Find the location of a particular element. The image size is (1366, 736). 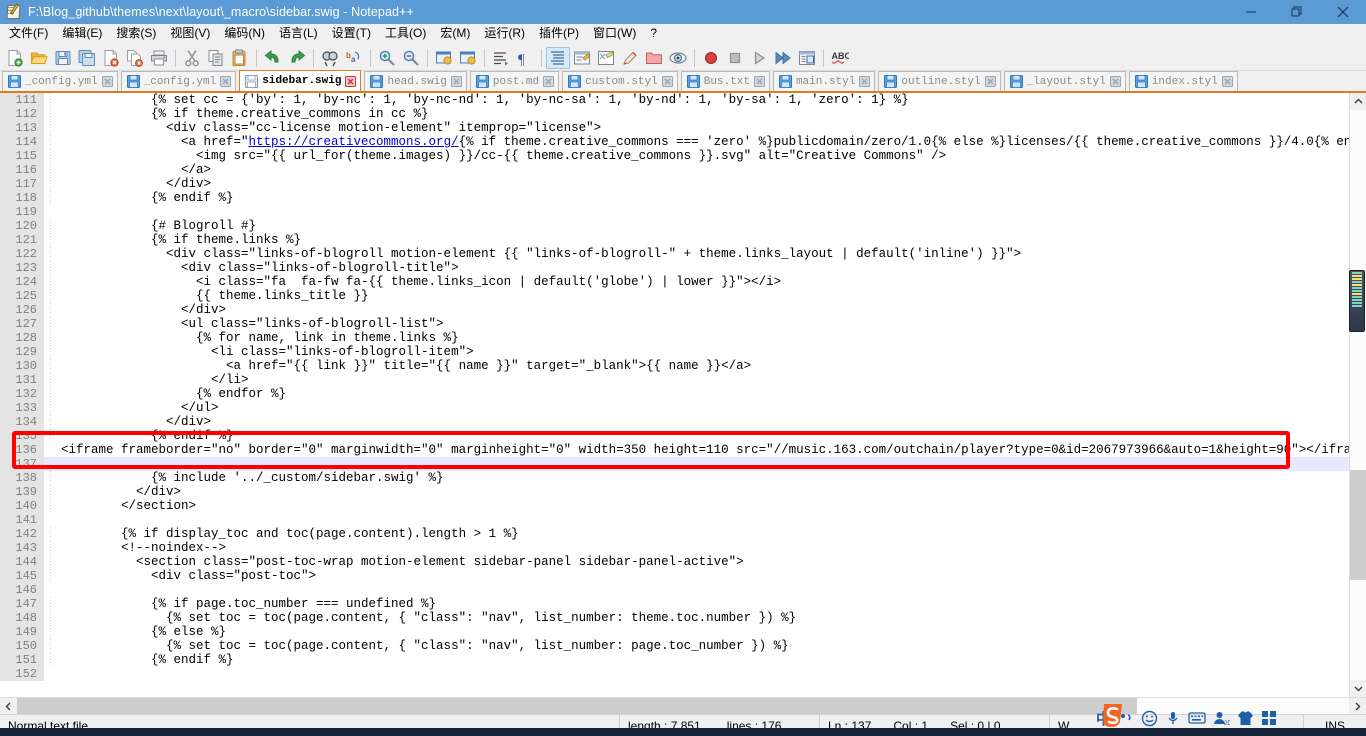

tab-config-yml-1: _config.yml is located at coordinates (60, 81).